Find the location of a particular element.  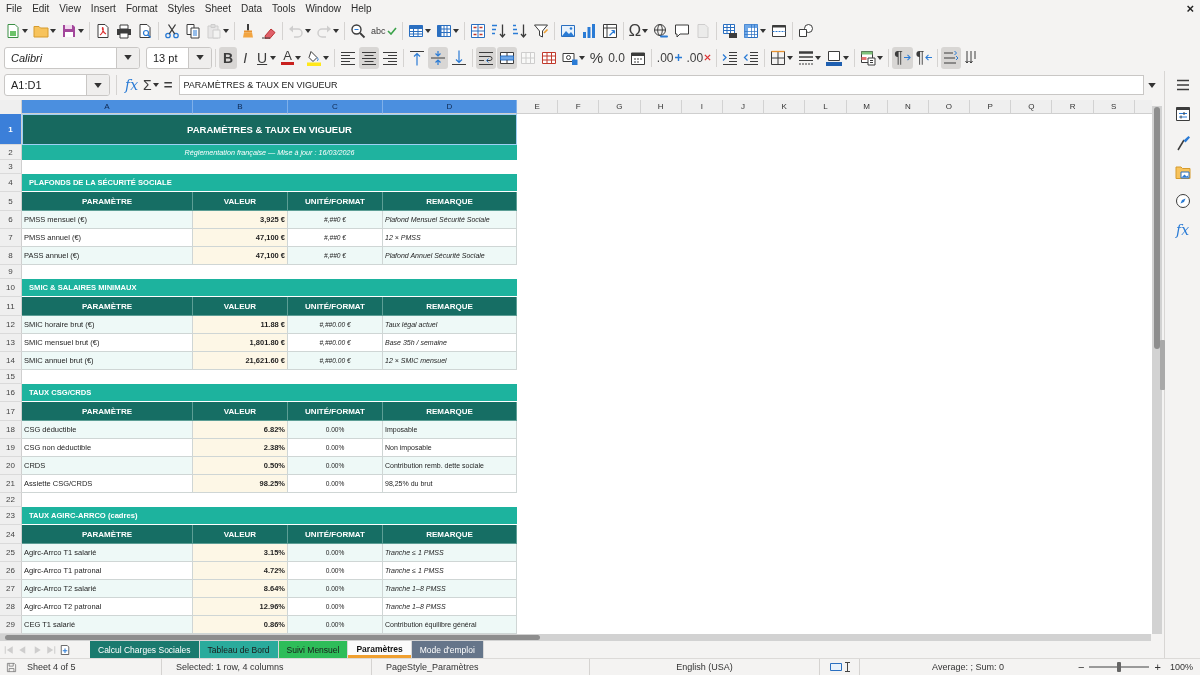

row-header: 5 is located at coordinates (11, 201).